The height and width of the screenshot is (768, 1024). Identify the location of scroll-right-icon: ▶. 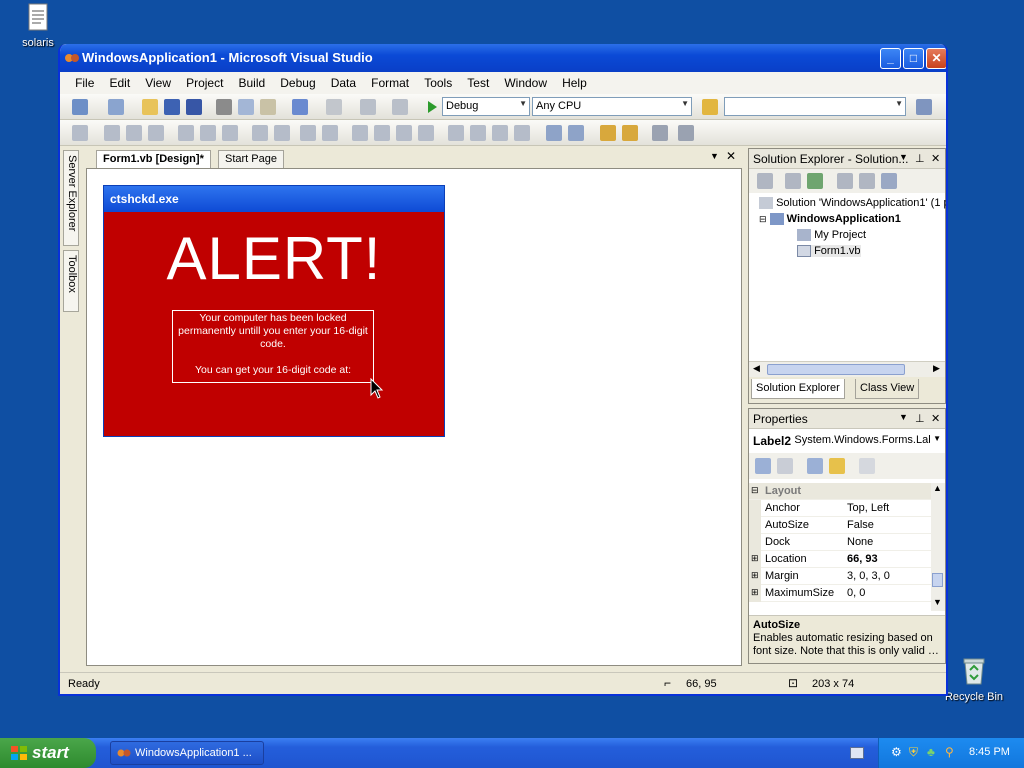
(936, 368).